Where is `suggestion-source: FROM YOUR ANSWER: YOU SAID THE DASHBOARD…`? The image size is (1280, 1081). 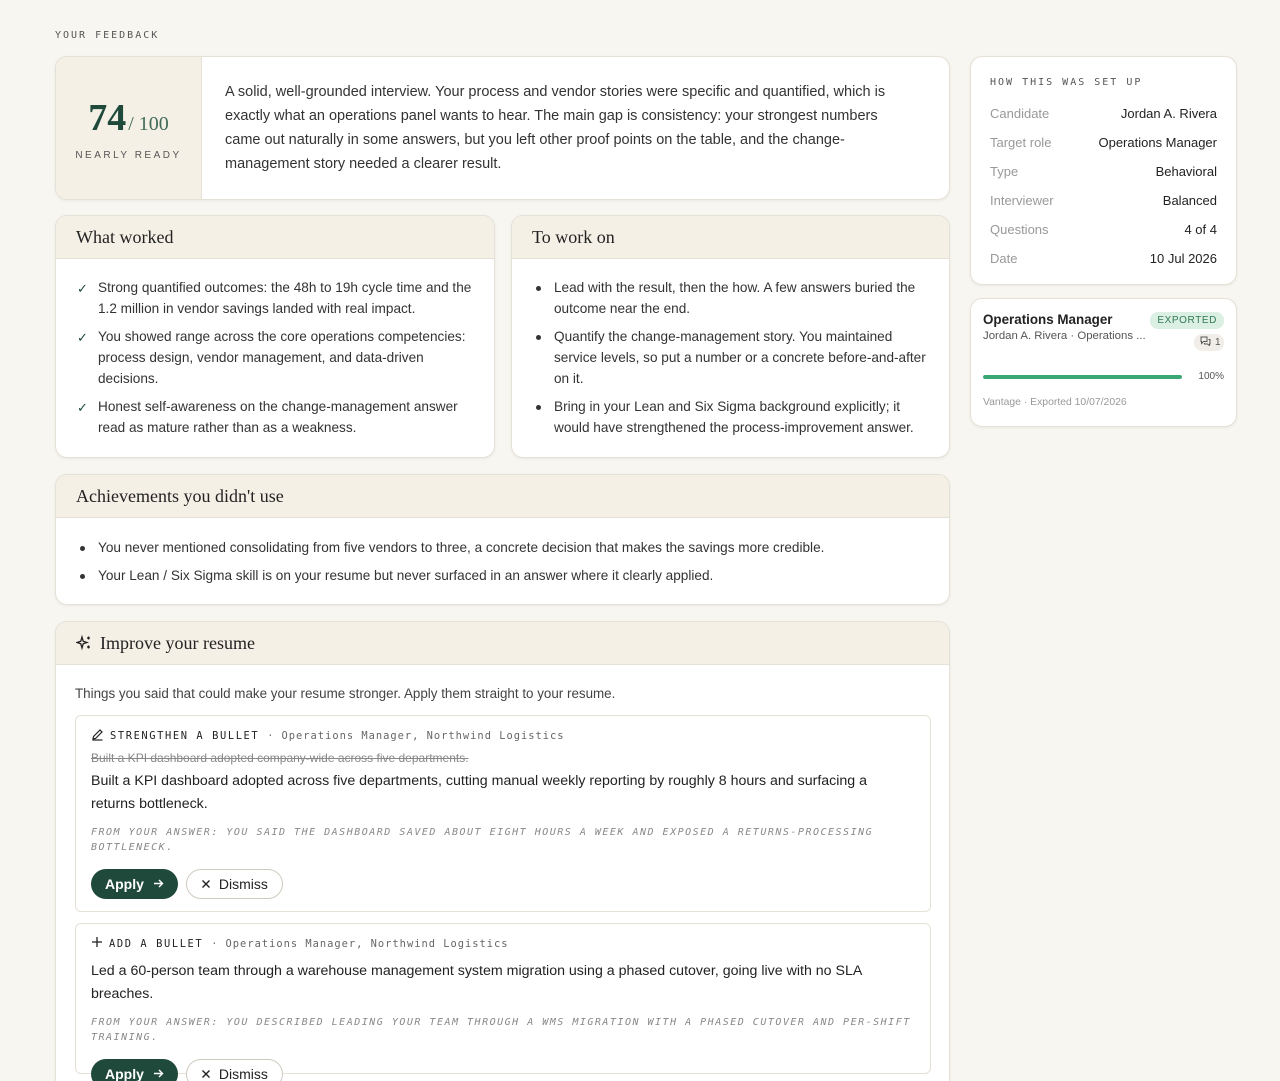 suggestion-source: FROM YOUR ANSWER: YOU SAID THE DASHBOARD… is located at coordinates (482, 840).